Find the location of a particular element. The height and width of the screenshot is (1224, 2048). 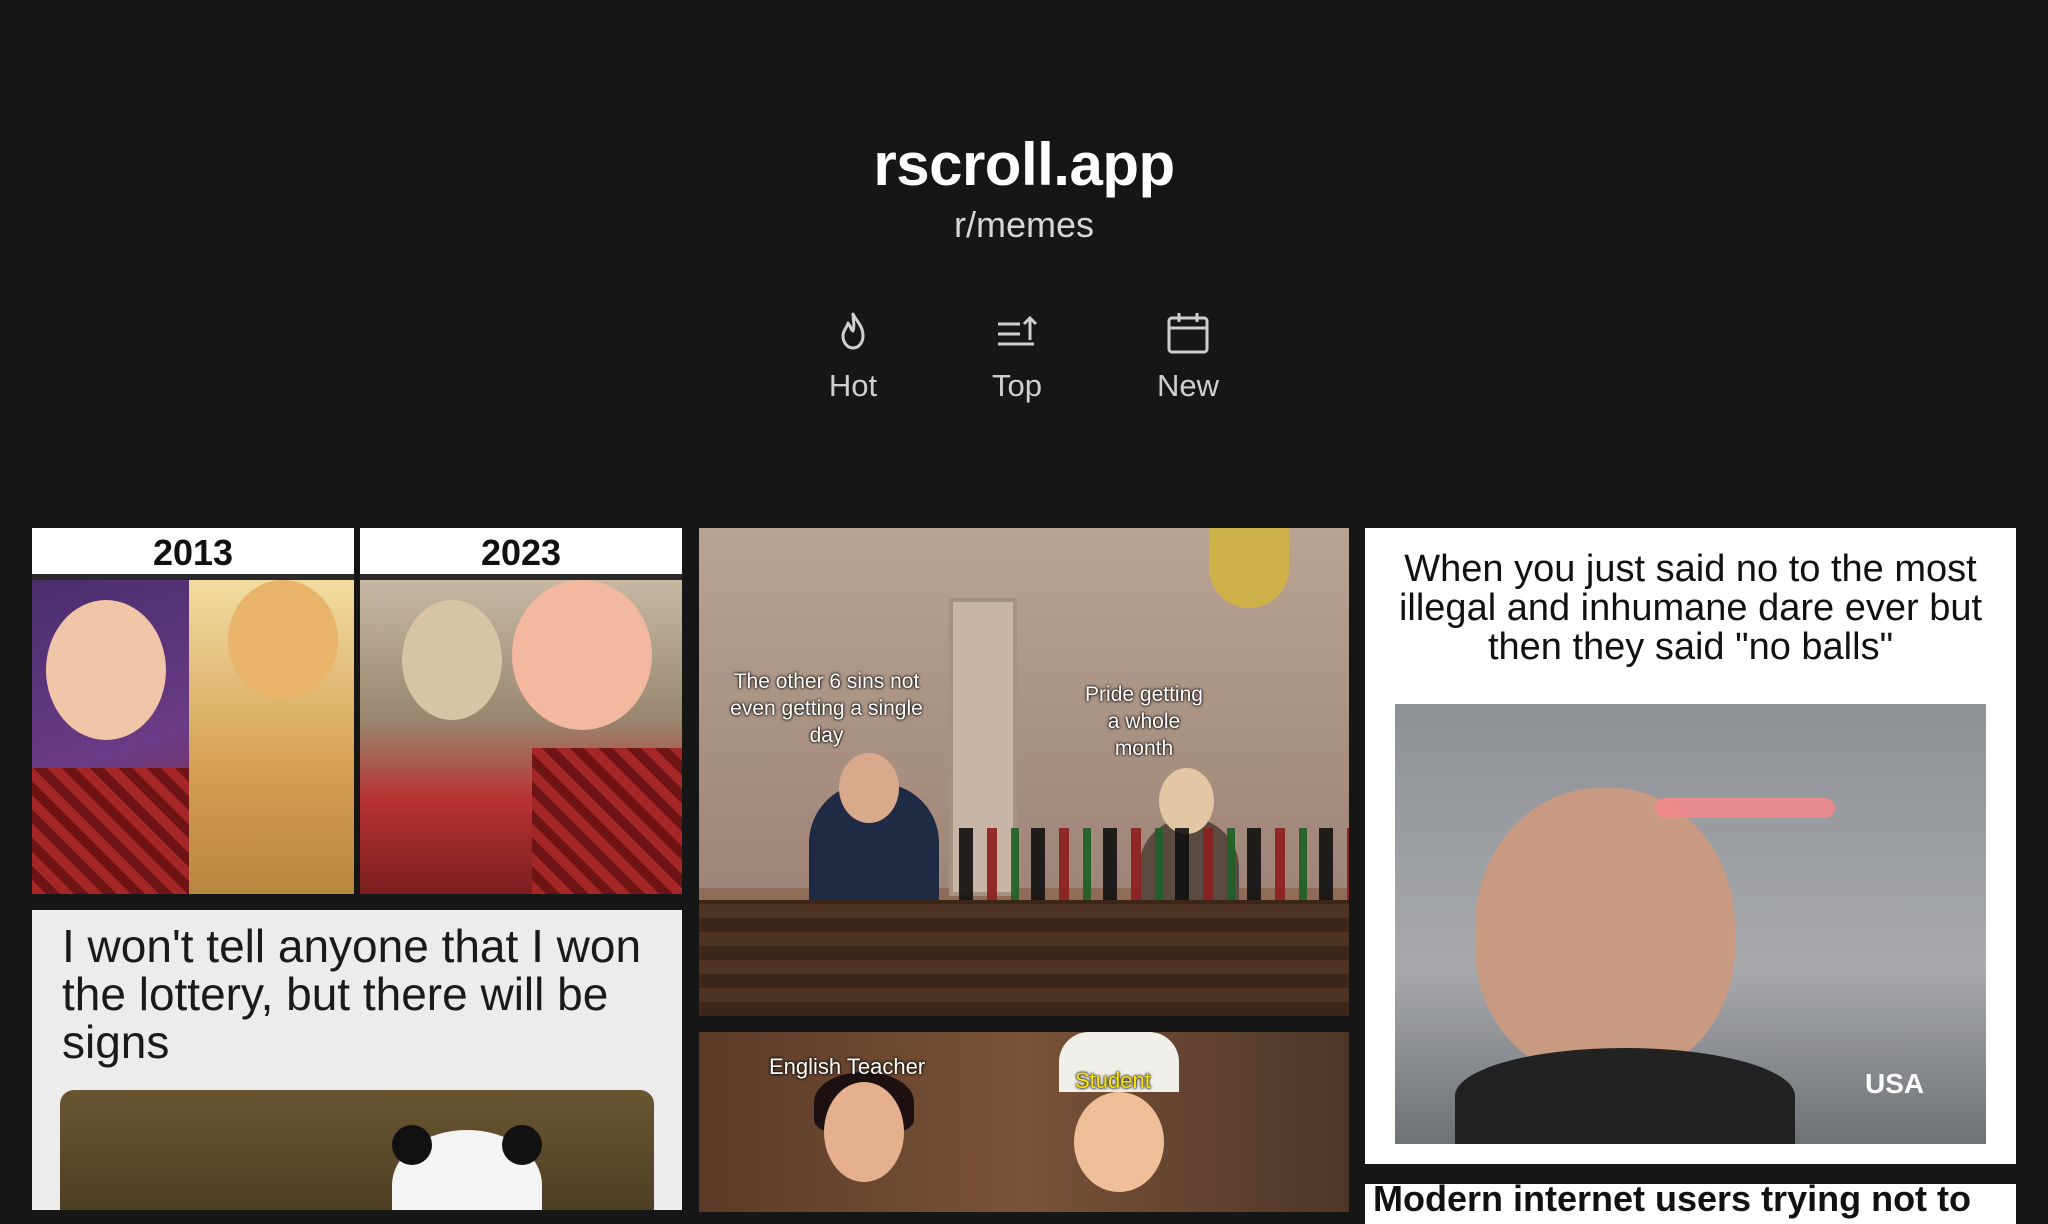

sort-top-label: Top is located at coordinates (1017, 385).